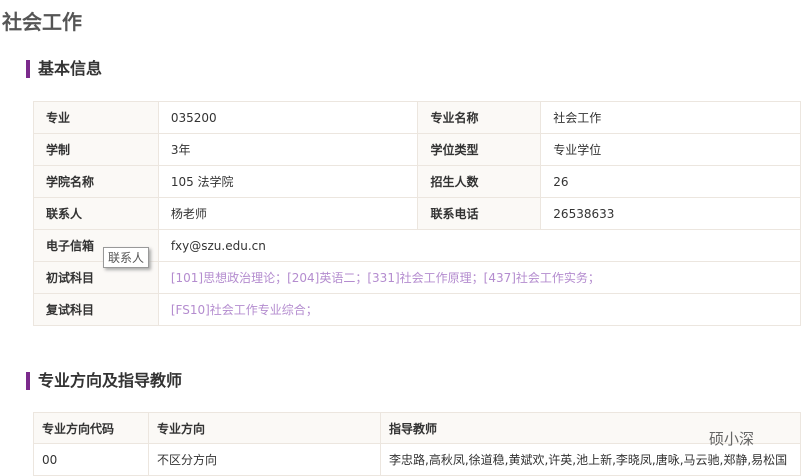  I want to click on table-row: 专业 035200 专业名称 社会工作, so click(417, 117).